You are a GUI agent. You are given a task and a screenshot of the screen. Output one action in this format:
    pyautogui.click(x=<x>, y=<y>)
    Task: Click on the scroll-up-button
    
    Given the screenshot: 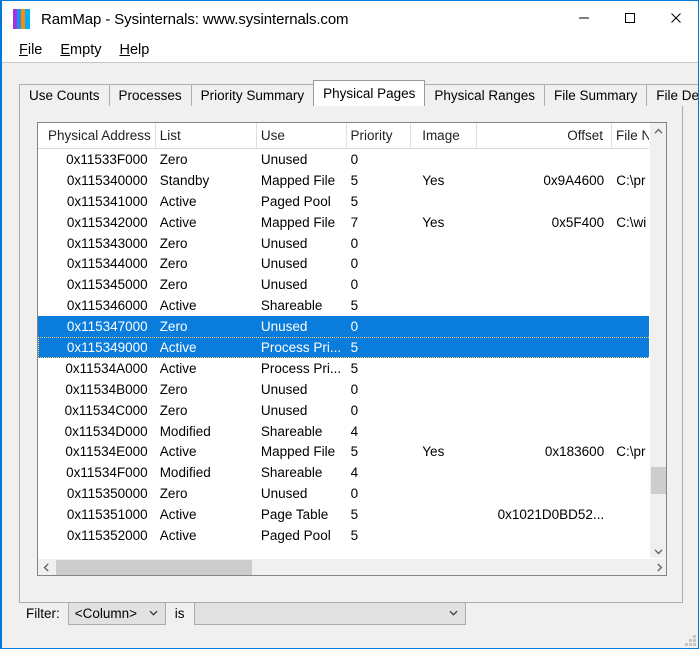 What is the action you would take?
    pyautogui.click(x=658, y=131)
    